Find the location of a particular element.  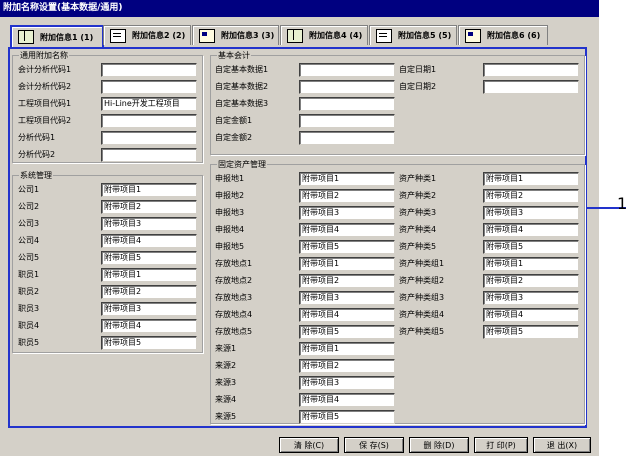

tab-label: 附加信息6 (6) is located at coordinates (514, 35).